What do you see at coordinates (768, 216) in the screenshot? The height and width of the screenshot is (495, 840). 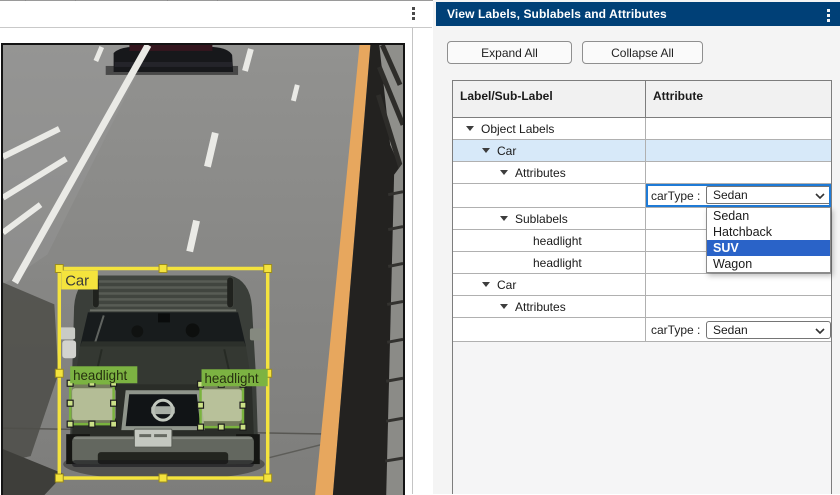 I see `dropdown-option-sedan: Sedan` at bounding box center [768, 216].